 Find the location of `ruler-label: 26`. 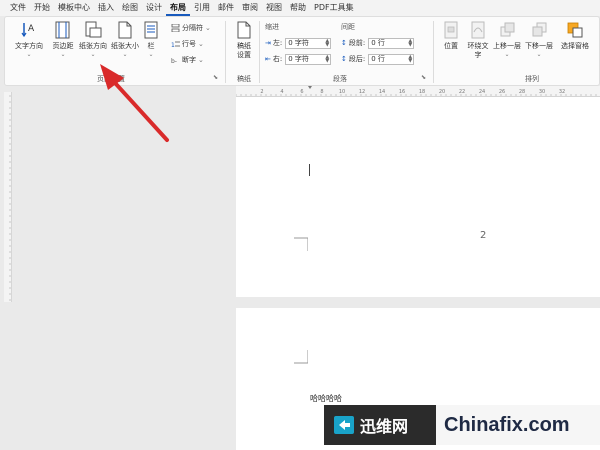

ruler-label: 26 is located at coordinates (502, 92).